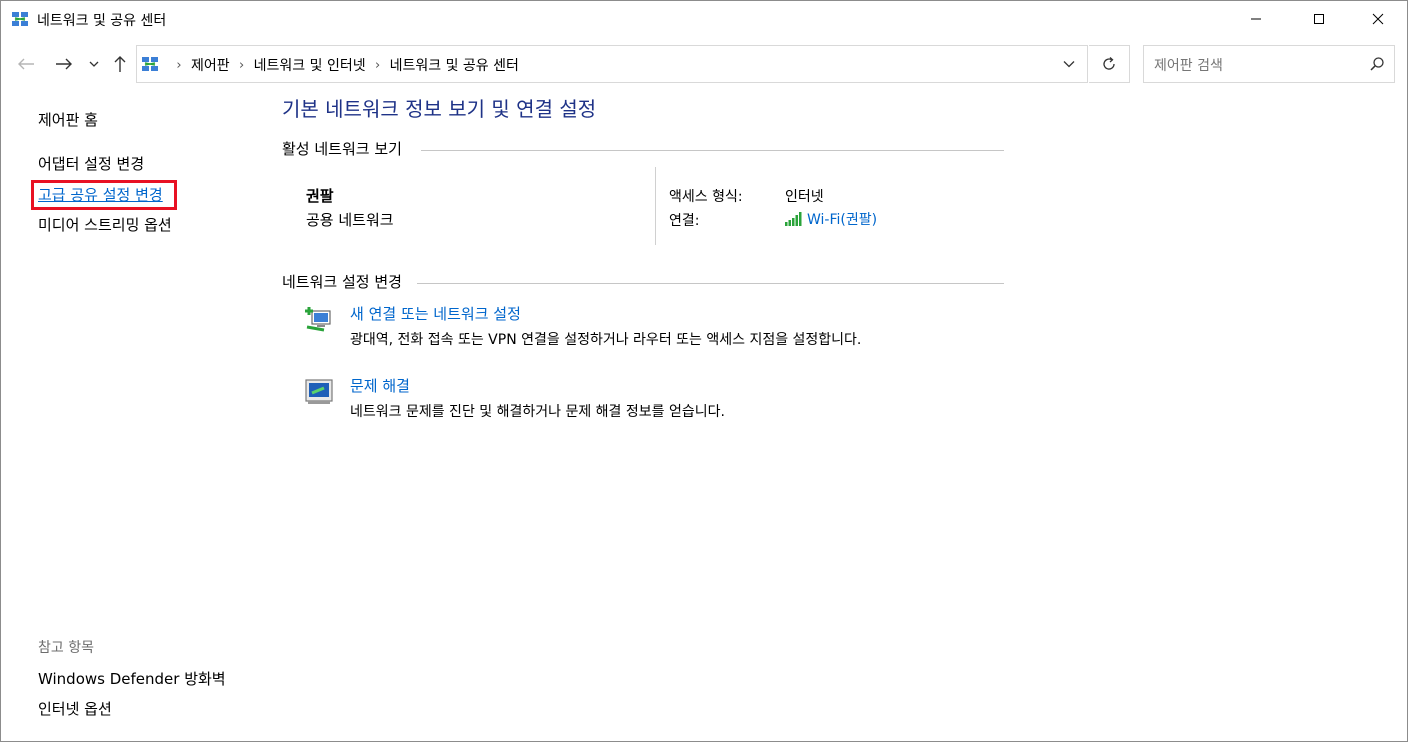 The width and height of the screenshot is (1408, 742). I want to click on search-icon, so click(1377, 64).